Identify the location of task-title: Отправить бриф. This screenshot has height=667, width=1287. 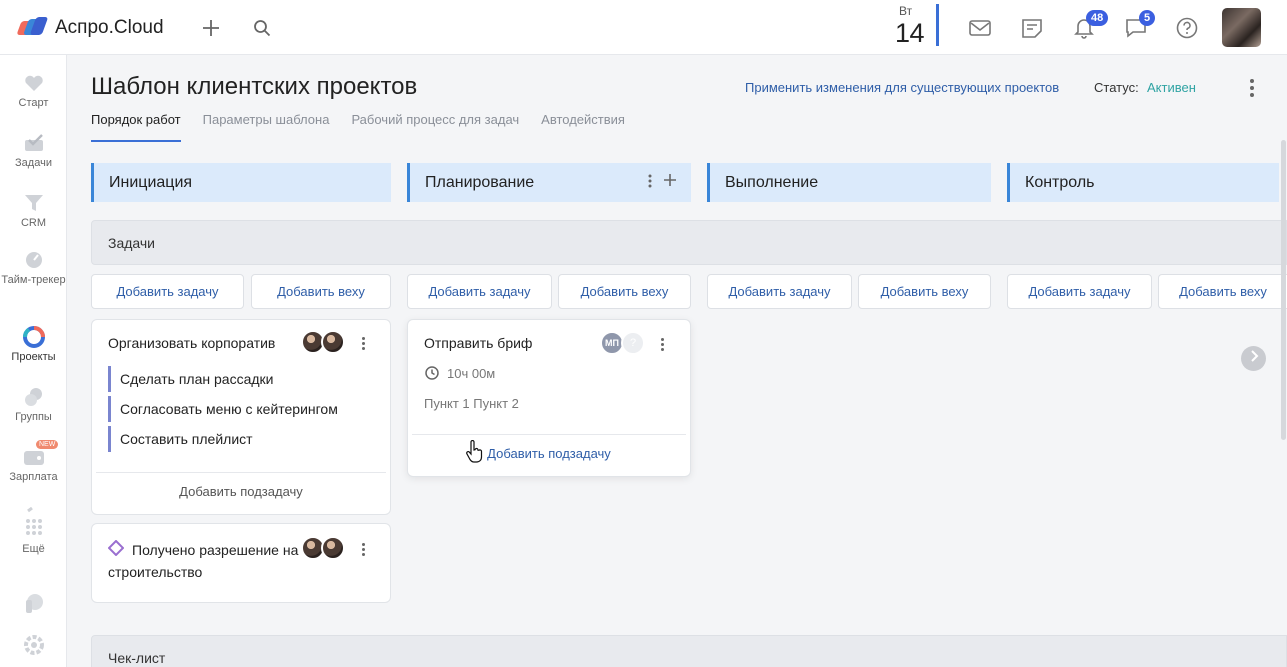
(478, 343).